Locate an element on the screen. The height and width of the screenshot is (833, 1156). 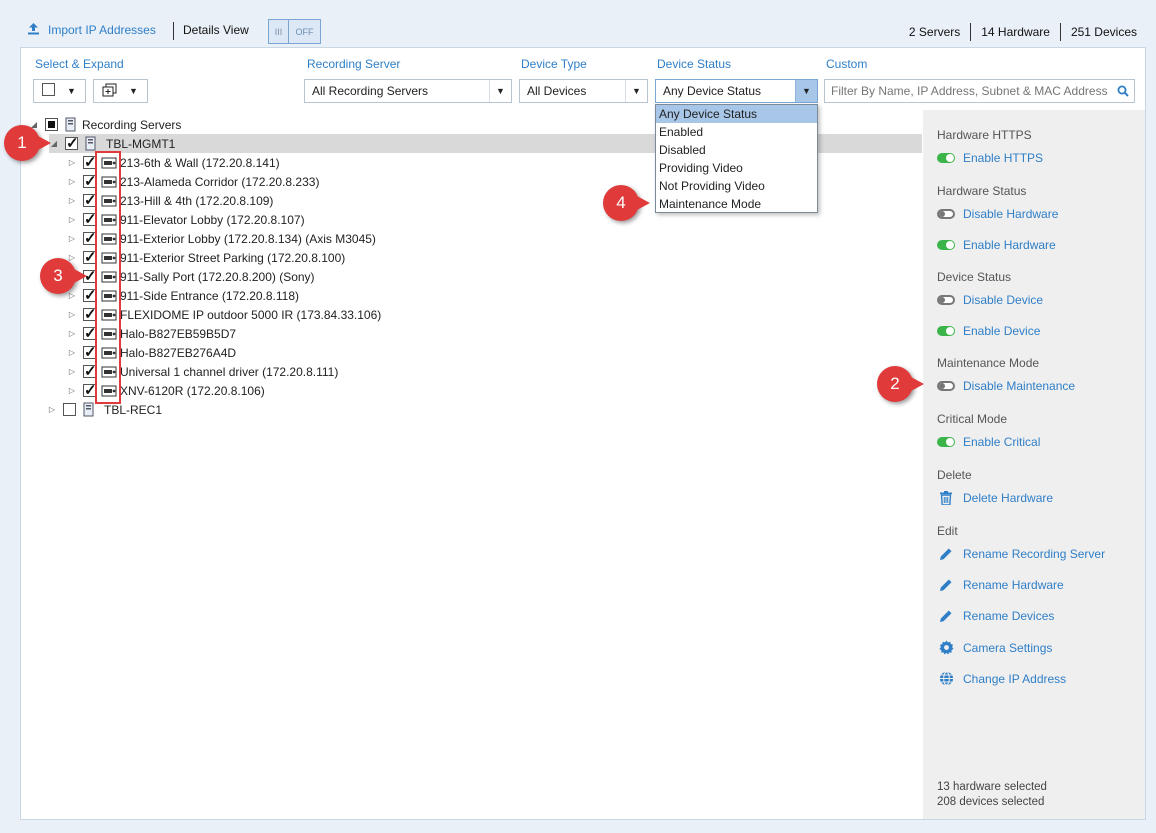
hardware-name: 911-Side Entrance (172.20.8.118) is located at coordinates (210, 295).